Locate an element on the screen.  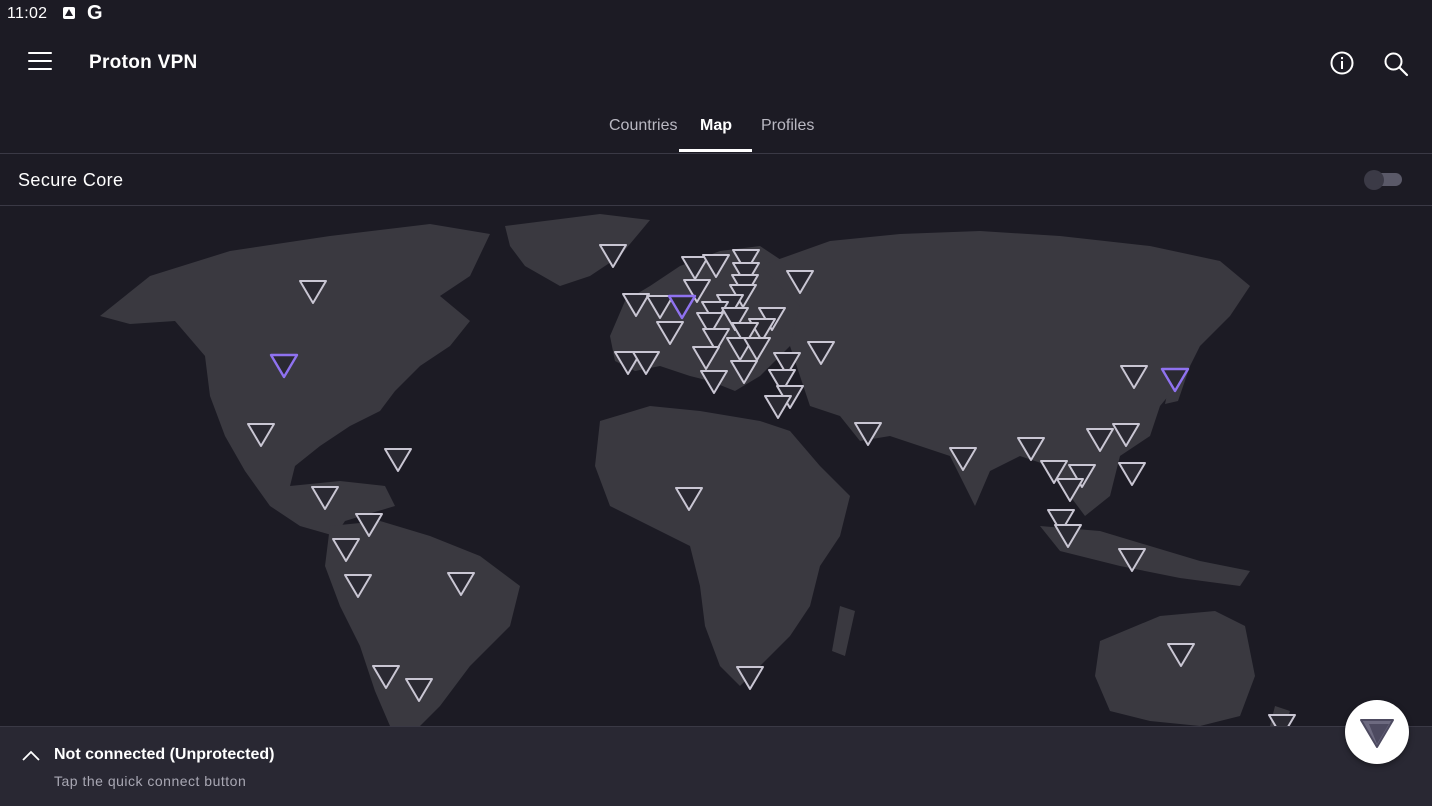
proton-vpn-logo-icon is located at coordinates (1377, 733).